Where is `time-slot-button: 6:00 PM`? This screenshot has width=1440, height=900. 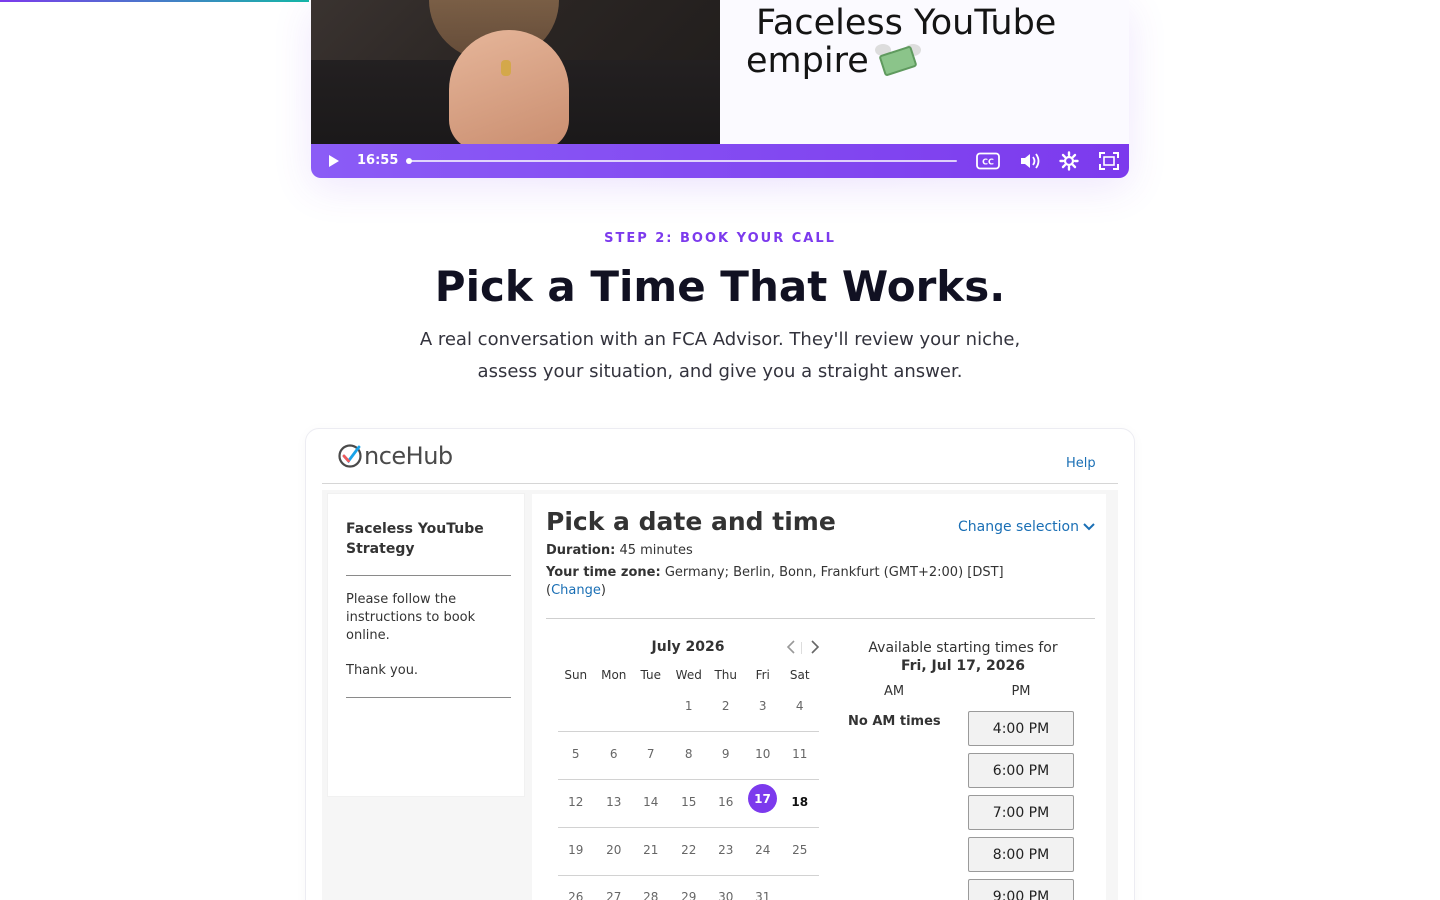
time-slot-button: 6:00 PM is located at coordinates (1021, 770).